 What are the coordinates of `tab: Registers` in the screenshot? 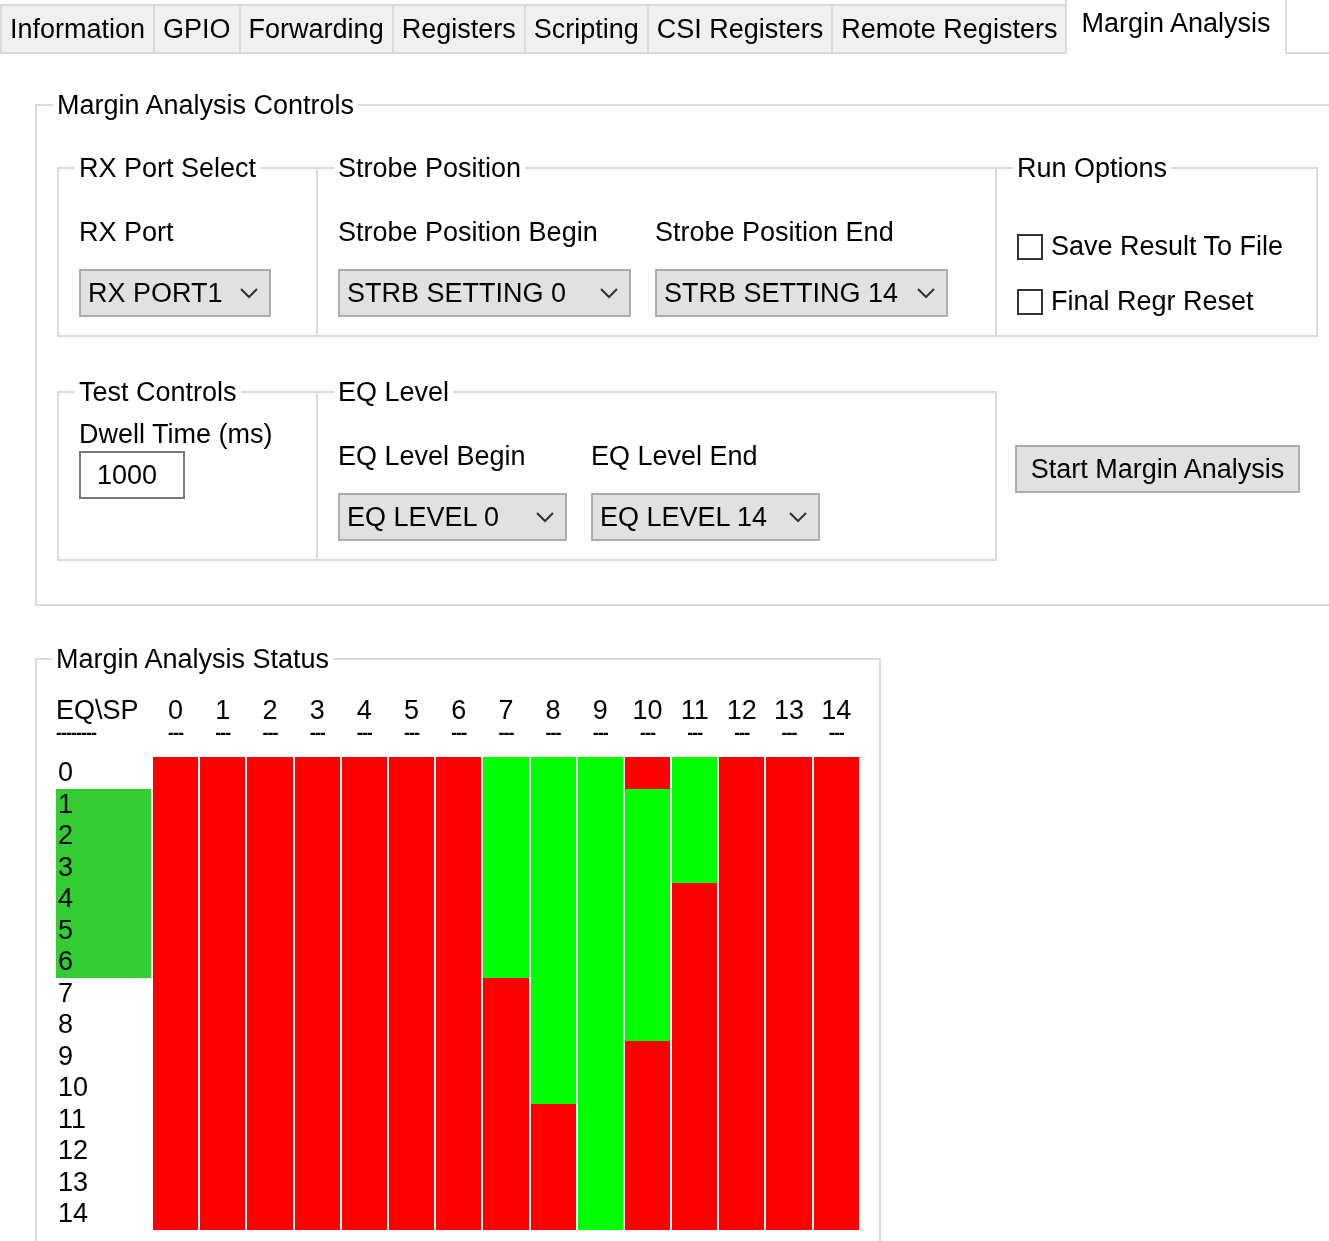 It's located at (458, 28).